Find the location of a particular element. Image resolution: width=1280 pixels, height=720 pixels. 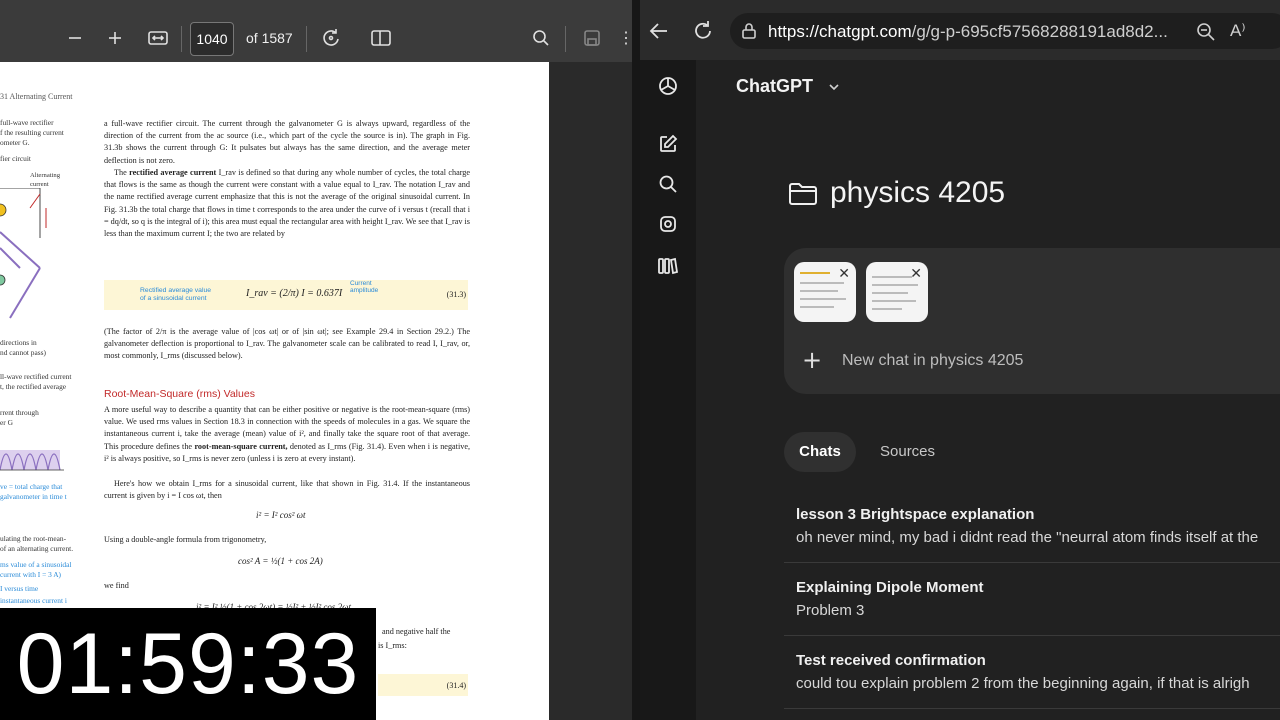

reload-button is located at coordinates (704, 31).